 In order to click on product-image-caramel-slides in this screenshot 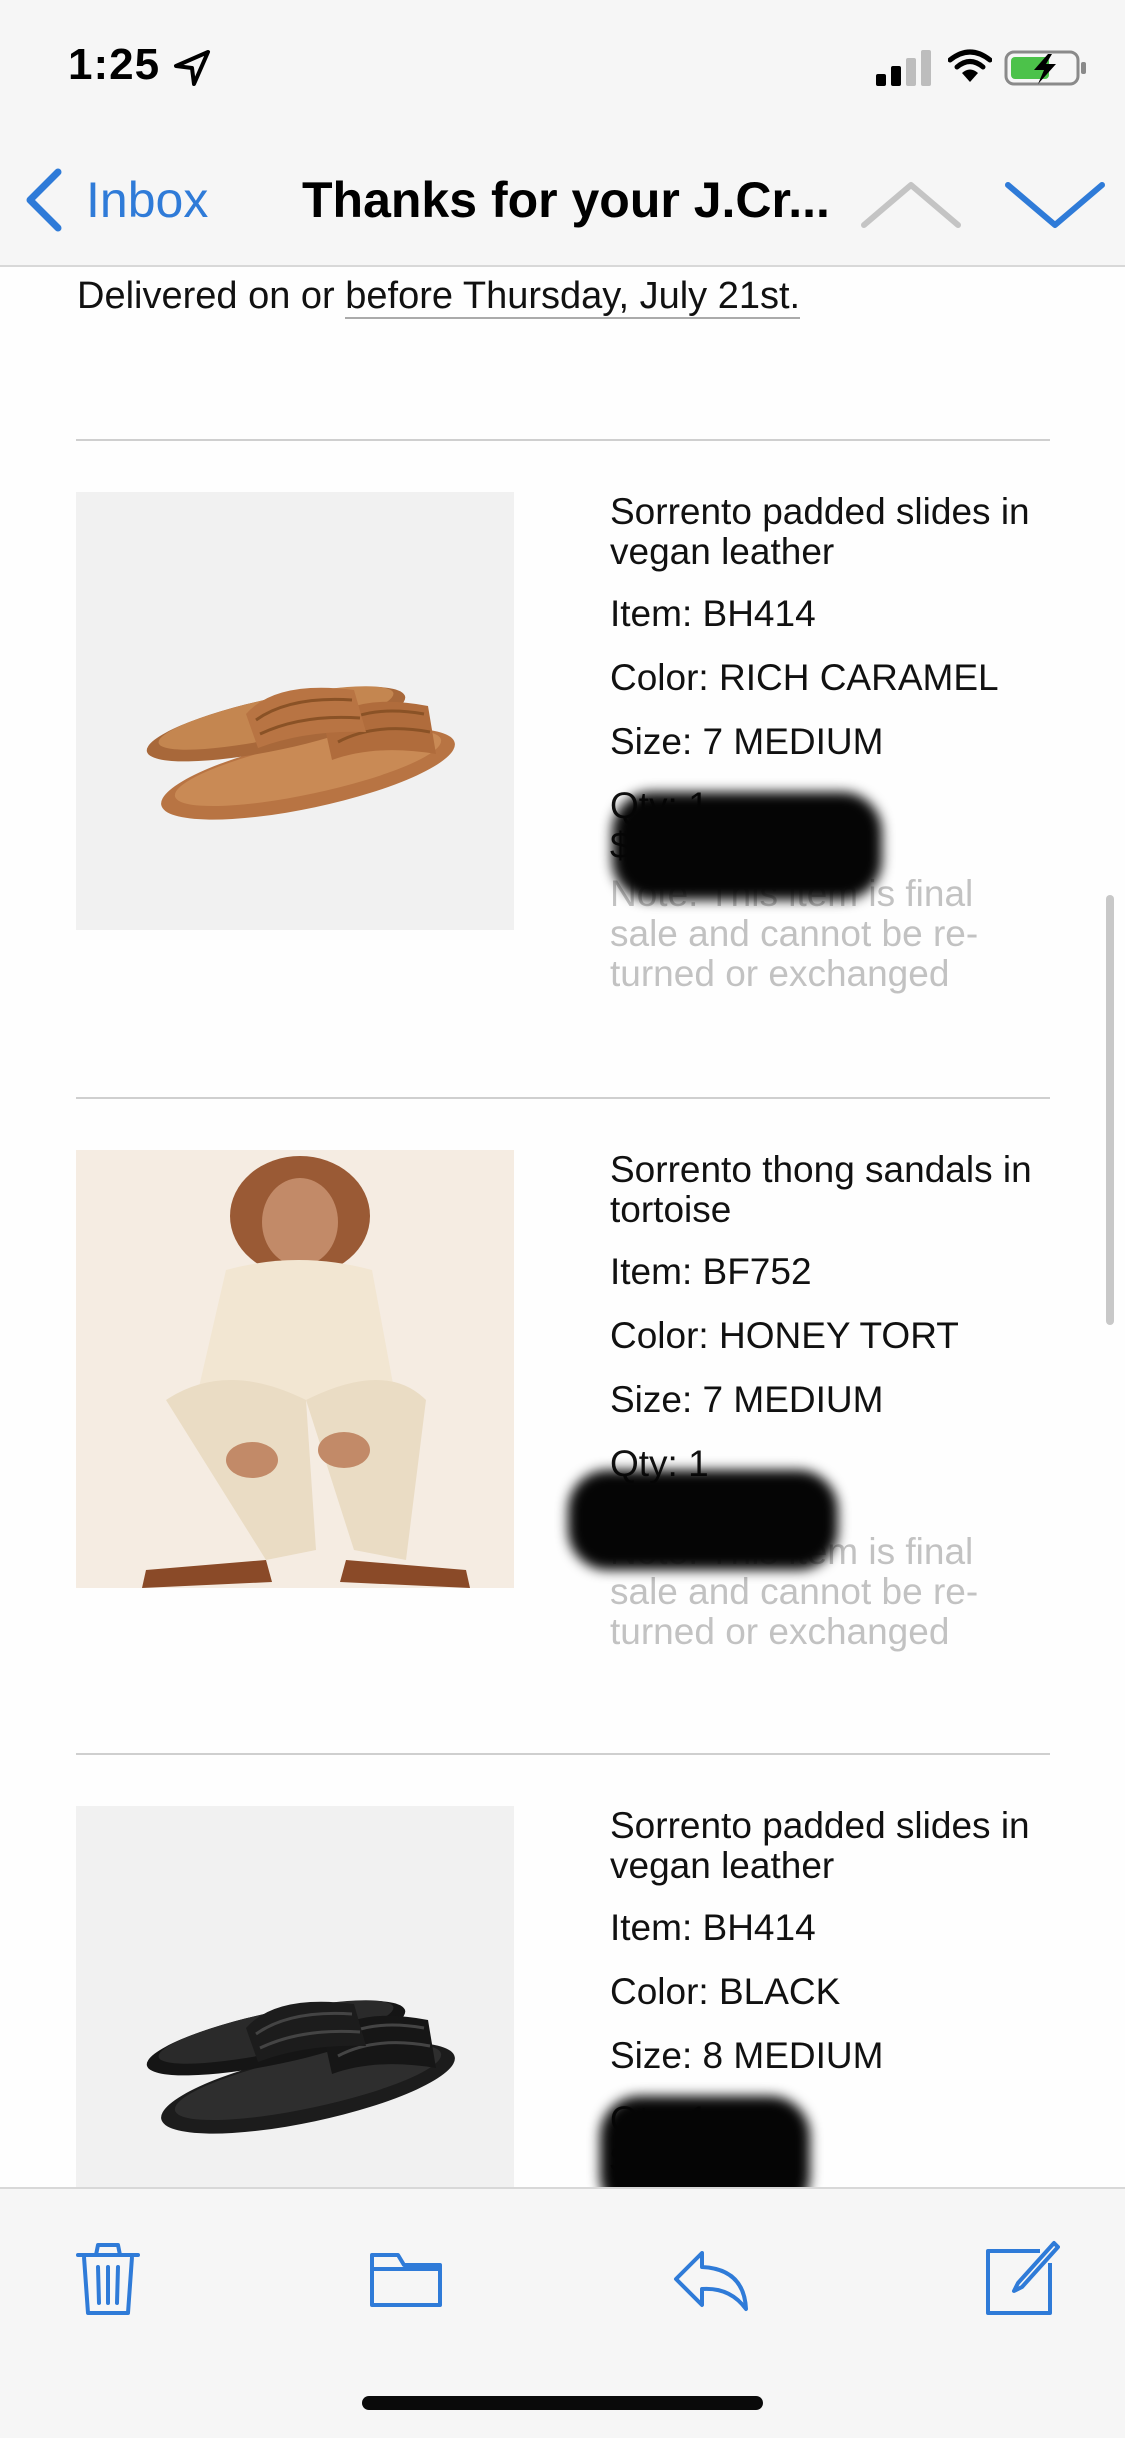, I will do `click(295, 711)`.